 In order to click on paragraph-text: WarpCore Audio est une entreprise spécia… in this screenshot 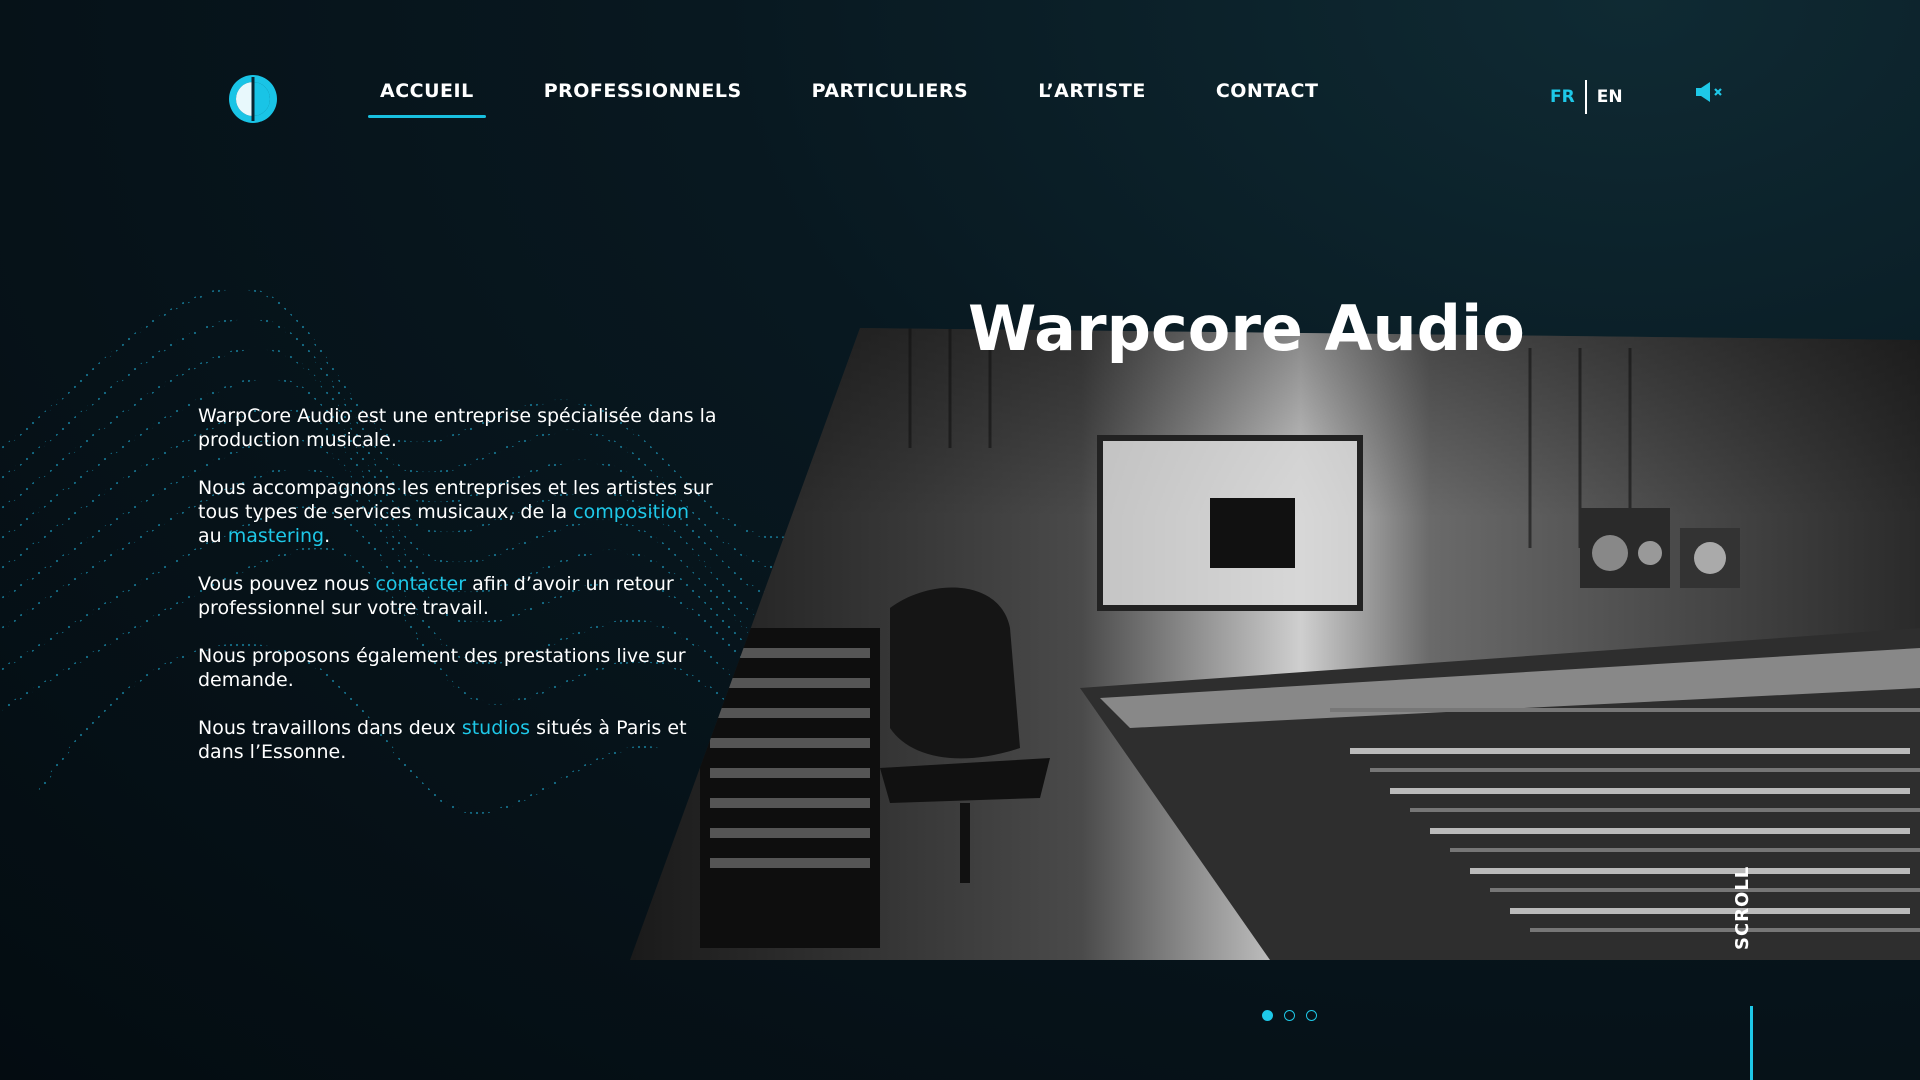, I will do `click(457, 428)`.